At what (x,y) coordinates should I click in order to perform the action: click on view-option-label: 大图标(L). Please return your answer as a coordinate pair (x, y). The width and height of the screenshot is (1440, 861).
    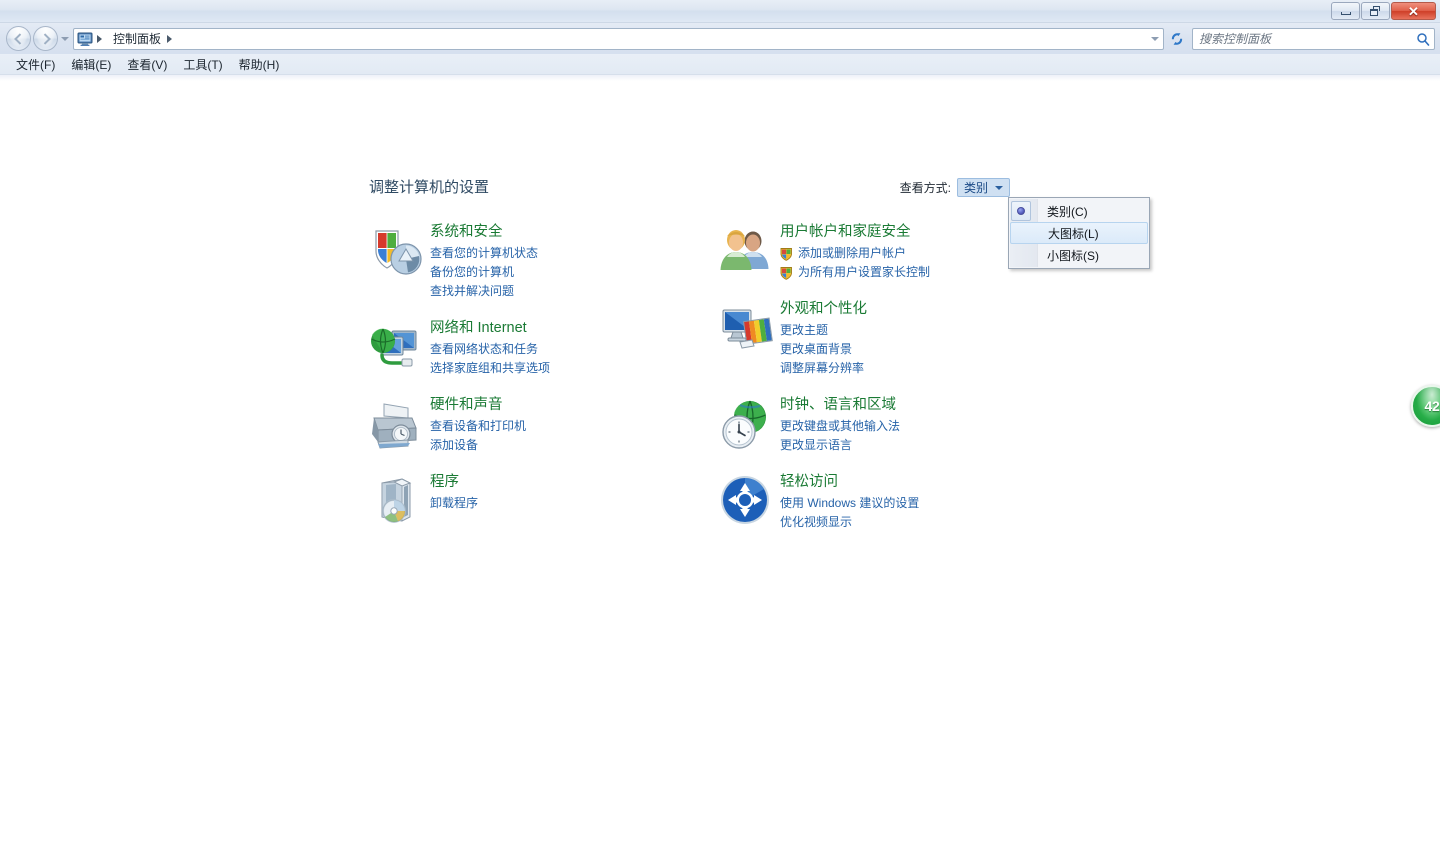
    Looking at the image, I should click on (1073, 233).